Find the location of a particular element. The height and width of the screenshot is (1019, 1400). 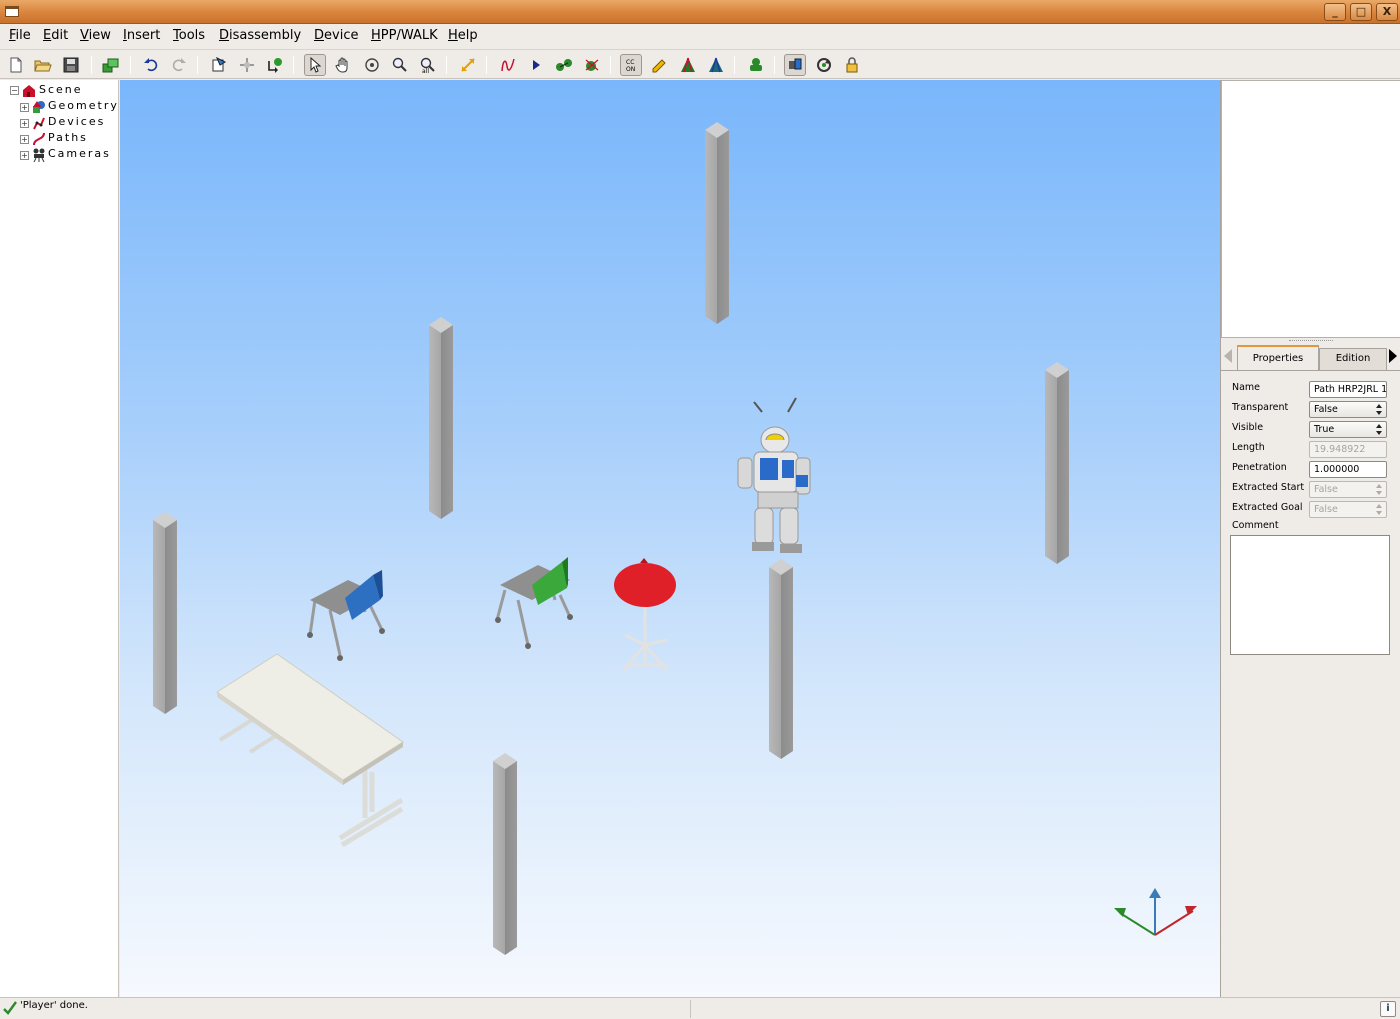

tree-item-scene: Scene is located at coordinates (61, 90).